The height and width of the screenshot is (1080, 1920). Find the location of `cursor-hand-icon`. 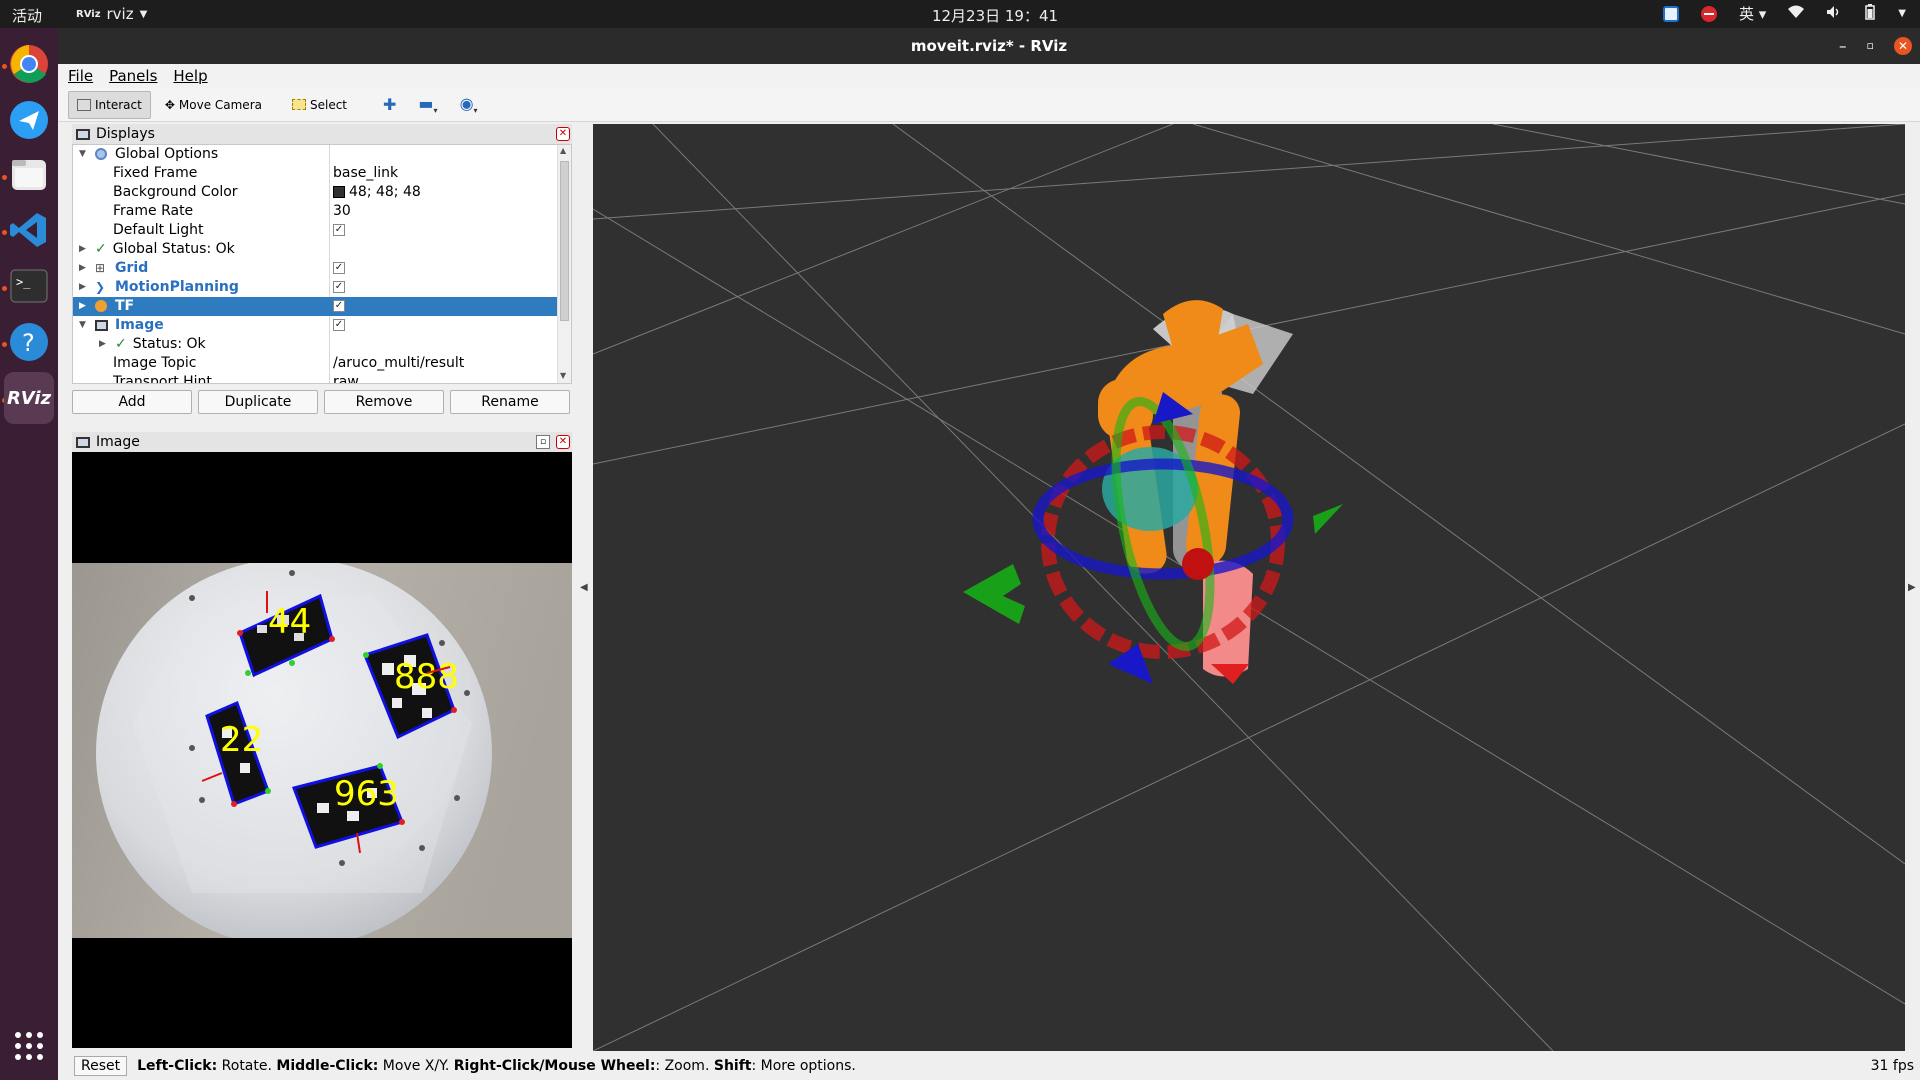

cursor-hand-icon is located at coordinates (84, 104).